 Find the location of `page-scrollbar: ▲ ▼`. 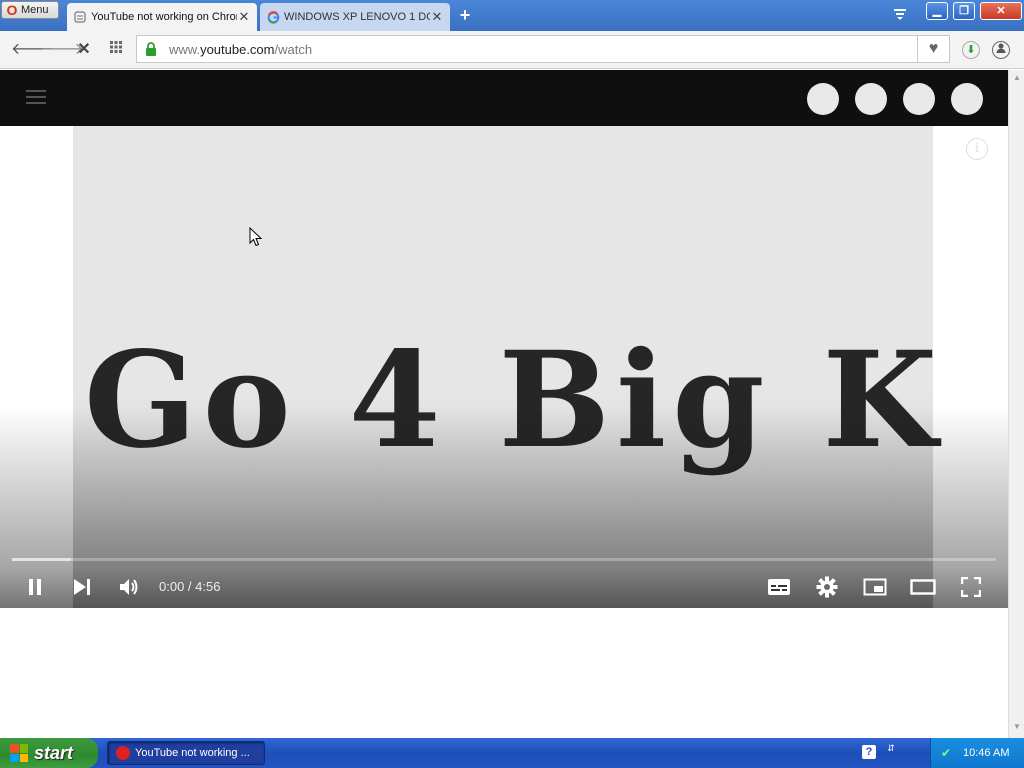

page-scrollbar: ▲ ▼ is located at coordinates (1016, 404).